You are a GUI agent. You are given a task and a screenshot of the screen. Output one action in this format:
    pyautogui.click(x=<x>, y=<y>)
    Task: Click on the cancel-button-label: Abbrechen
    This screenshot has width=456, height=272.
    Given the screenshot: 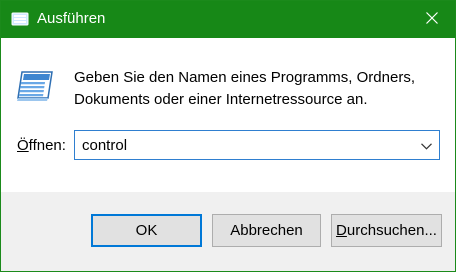 What is the action you would take?
    pyautogui.click(x=266, y=230)
    